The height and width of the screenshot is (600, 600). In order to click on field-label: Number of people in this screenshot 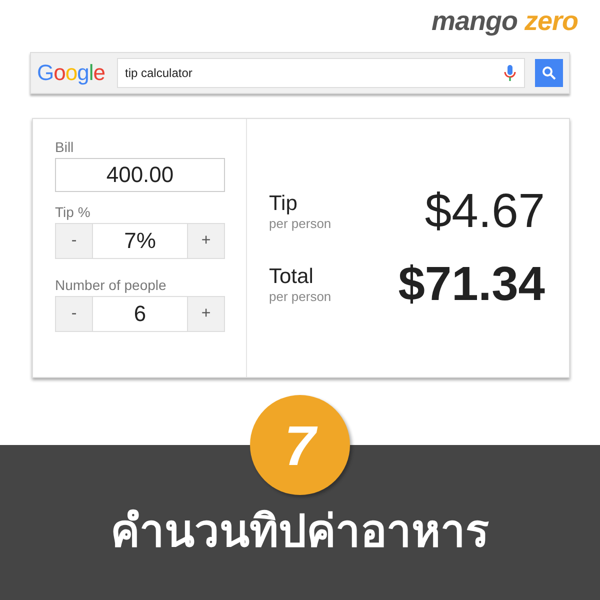, I will do `click(111, 285)`.